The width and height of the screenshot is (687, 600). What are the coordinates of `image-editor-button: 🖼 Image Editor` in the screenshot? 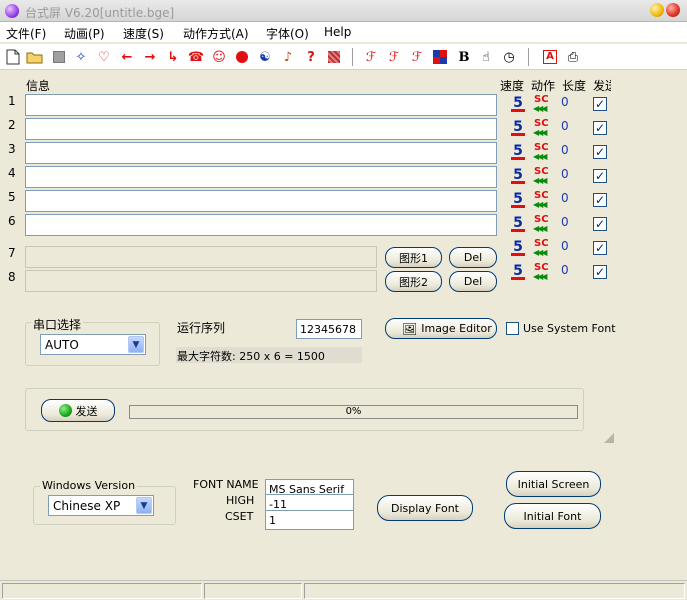 It's located at (441, 328).